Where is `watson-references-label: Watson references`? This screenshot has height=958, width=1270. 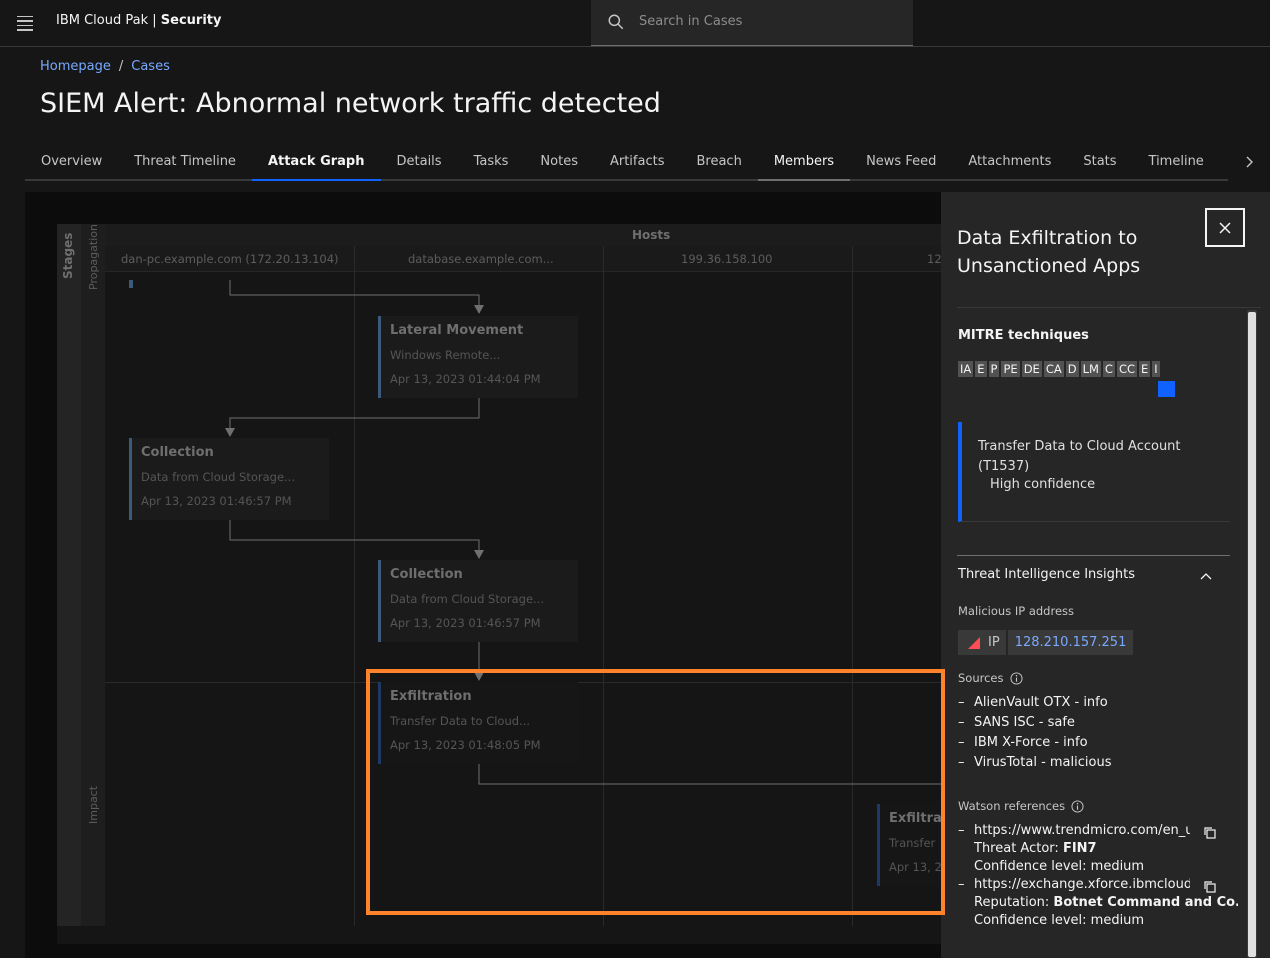
watson-references-label: Watson references is located at coordinates (1021, 806).